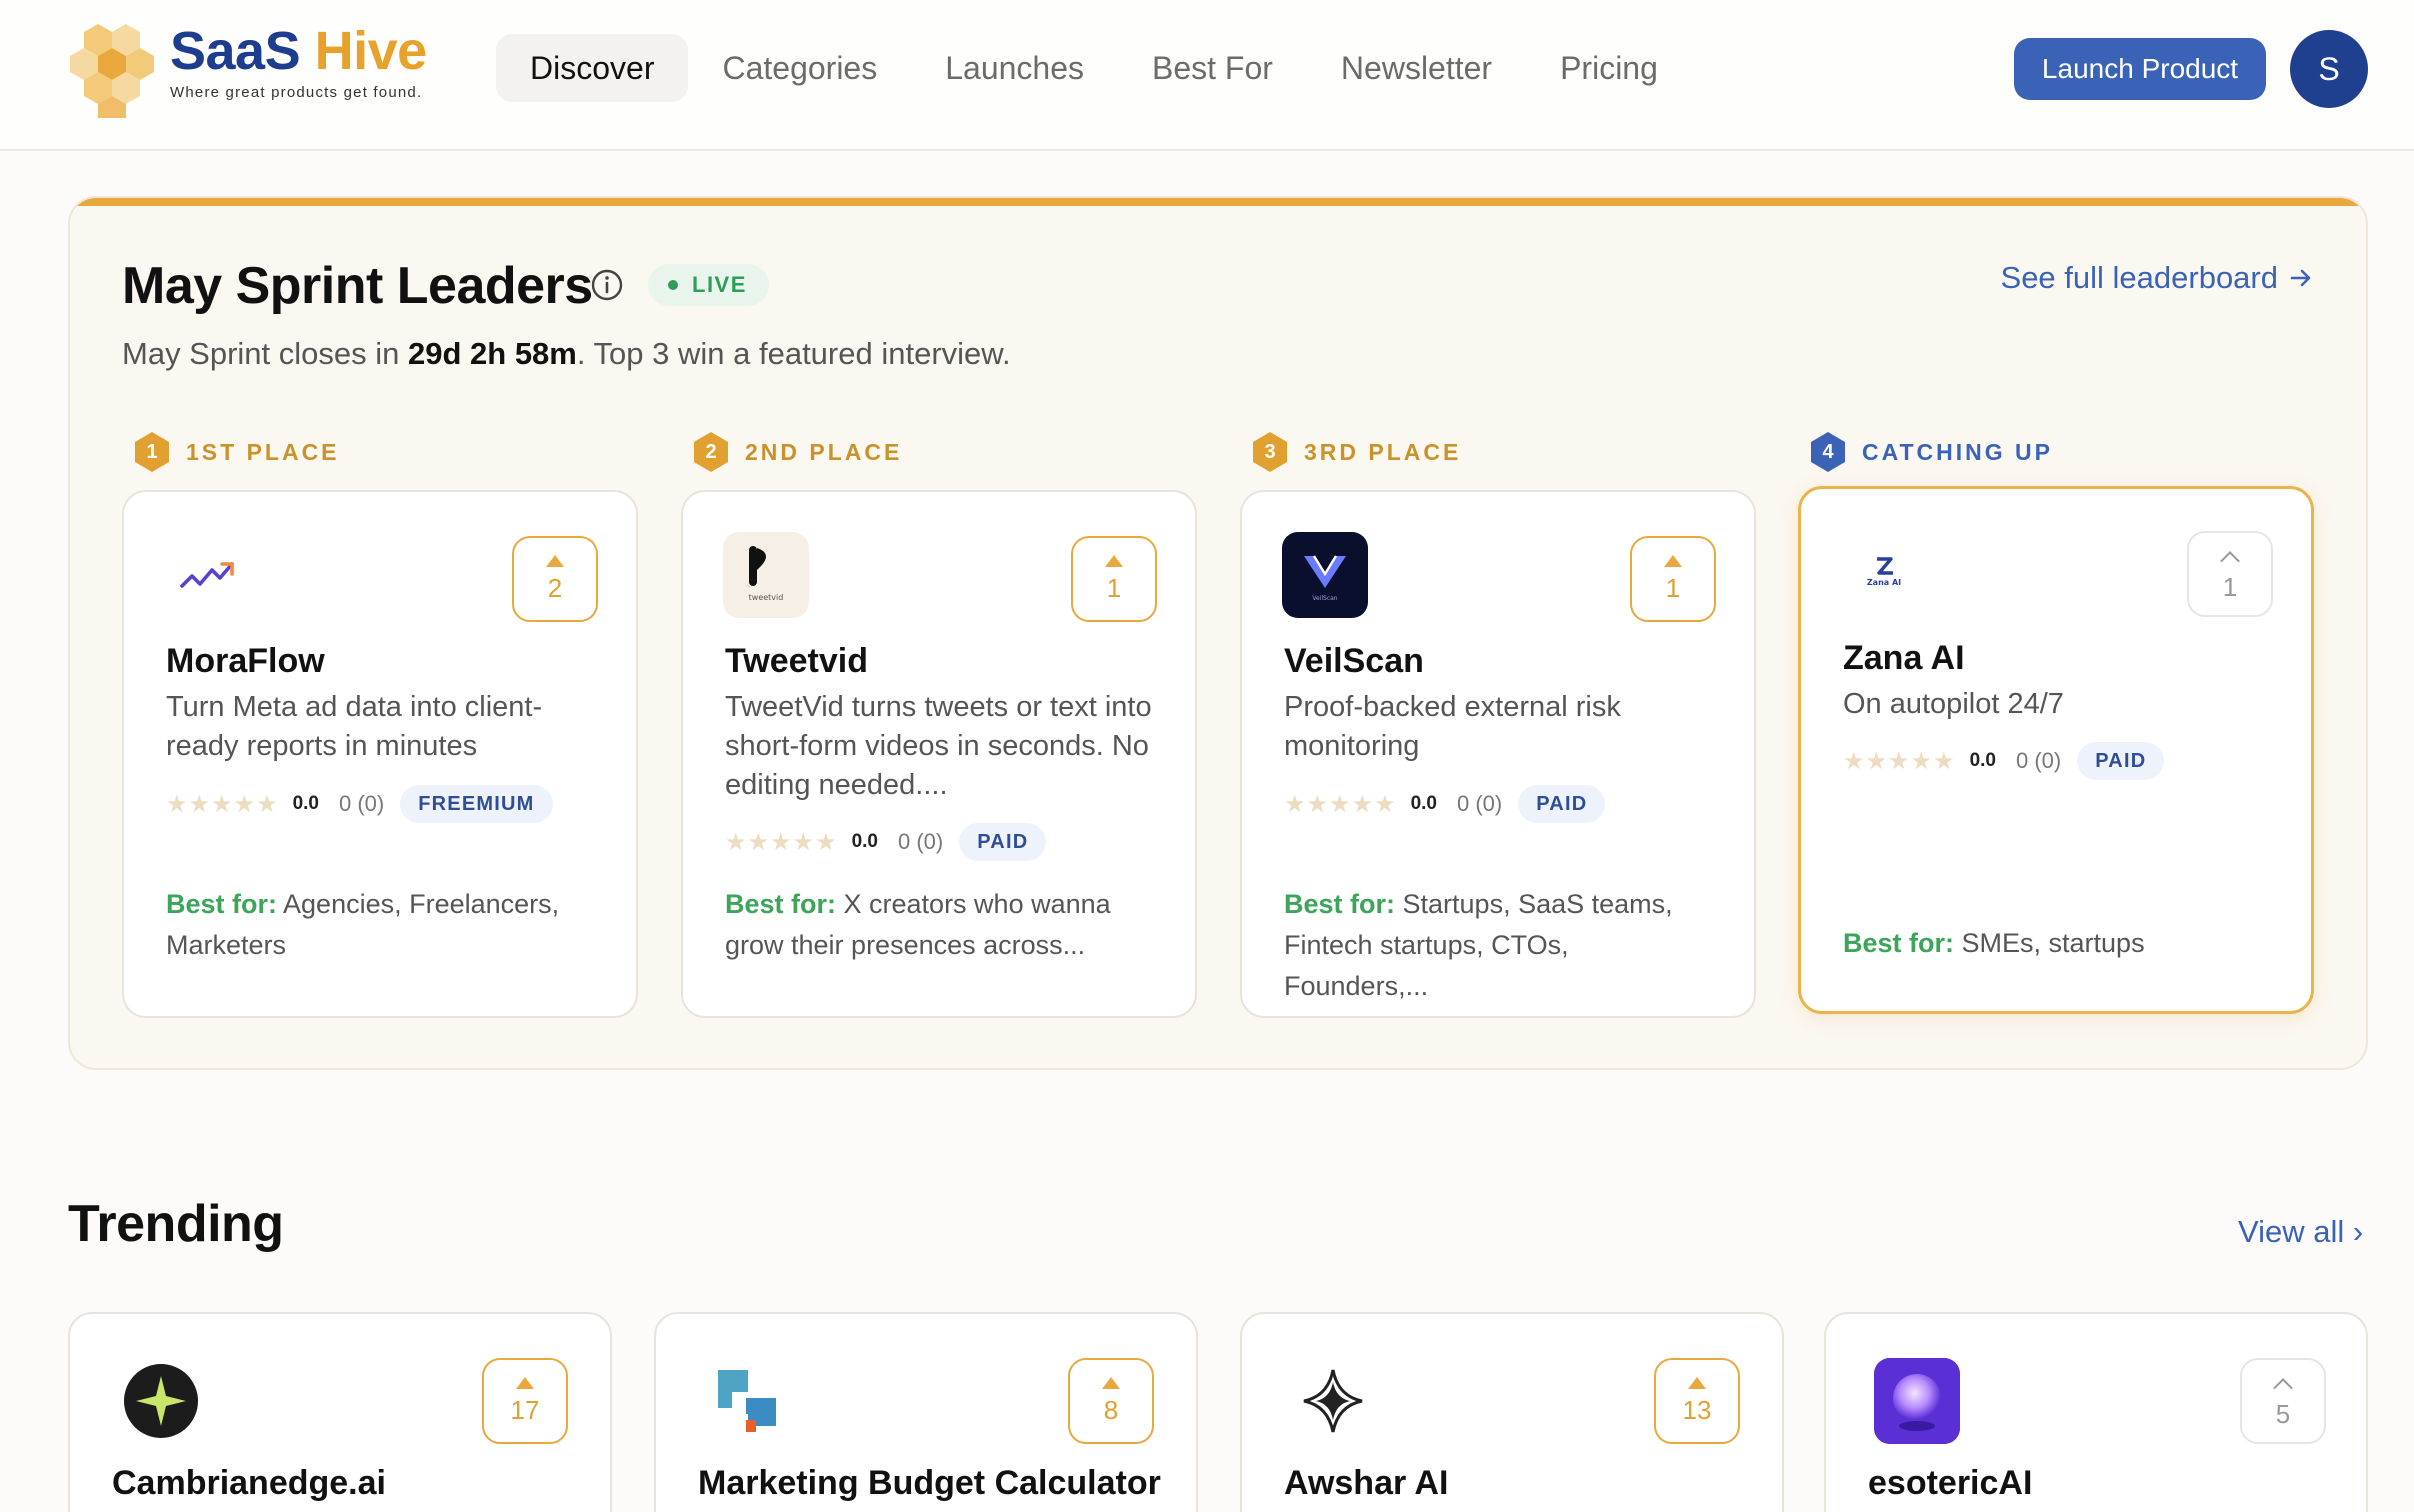 This screenshot has width=2414, height=1512. What do you see at coordinates (766, 575) in the screenshot?
I see `tweetvid-logo: tweetvid` at bounding box center [766, 575].